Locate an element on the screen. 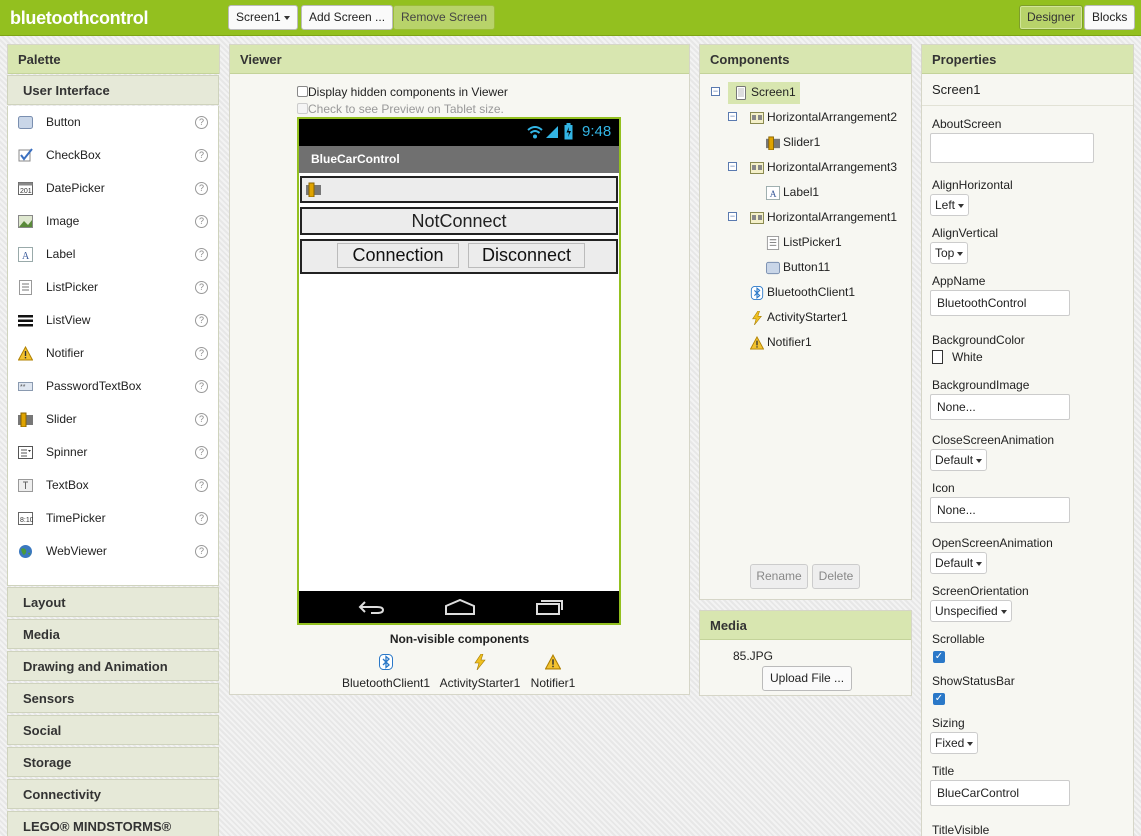 The height and width of the screenshot is (836, 1141). tree-item-screen1: Screen1 is located at coordinates (764, 93).